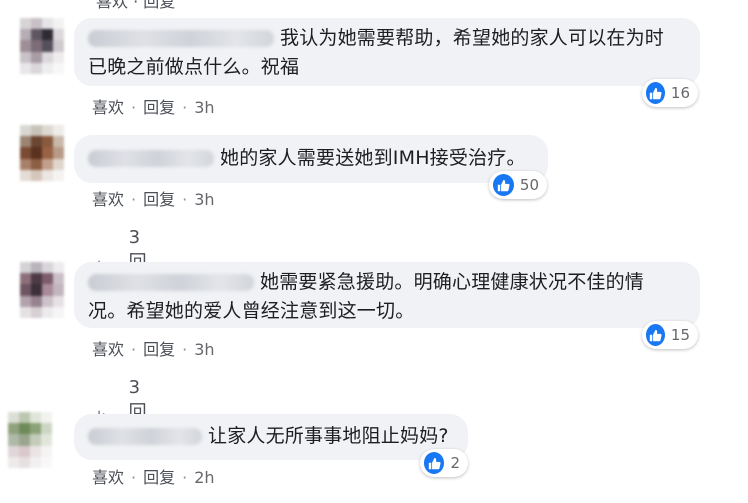 Image resolution: width=748 pixels, height=503 pixels. I want to click on comment-bubble: 我认为她需要帮助，希望她的家人可以在为时 已晚之前做点什么。祝福, so click(387, 52).